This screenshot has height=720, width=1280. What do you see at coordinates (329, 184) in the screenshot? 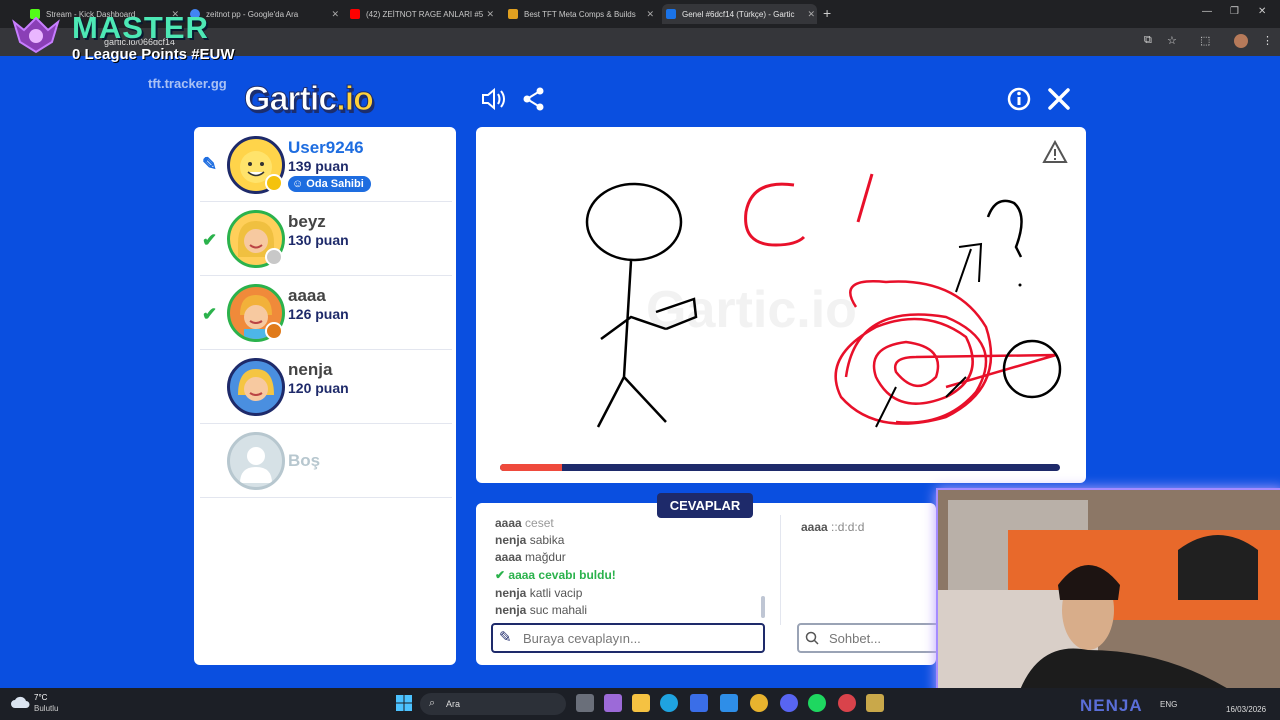
I see `room-owner-badge: ☺ Oda Sahibi` at bounding box center [329, 184].